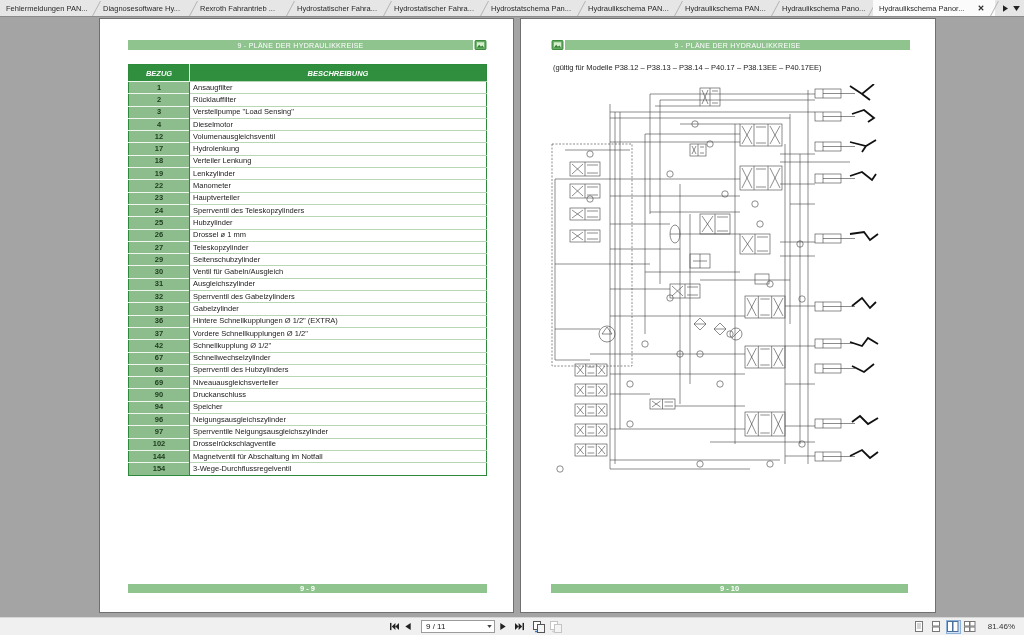  I want to click on left-triangle-icon, so click(408, 626).